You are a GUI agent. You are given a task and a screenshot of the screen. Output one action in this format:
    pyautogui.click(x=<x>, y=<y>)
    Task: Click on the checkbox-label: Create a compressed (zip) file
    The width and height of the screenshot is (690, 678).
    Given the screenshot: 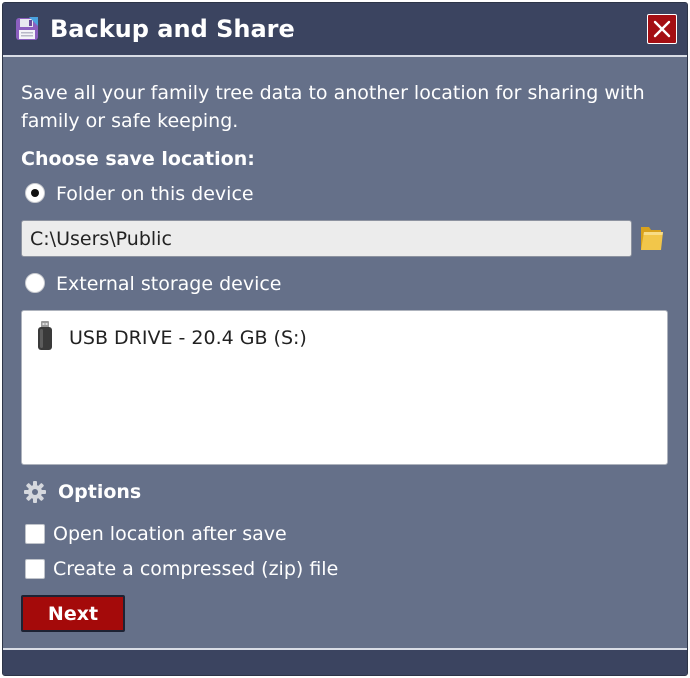 What is the action you would take?
    pyautogui.click(x=196, y=569)
    